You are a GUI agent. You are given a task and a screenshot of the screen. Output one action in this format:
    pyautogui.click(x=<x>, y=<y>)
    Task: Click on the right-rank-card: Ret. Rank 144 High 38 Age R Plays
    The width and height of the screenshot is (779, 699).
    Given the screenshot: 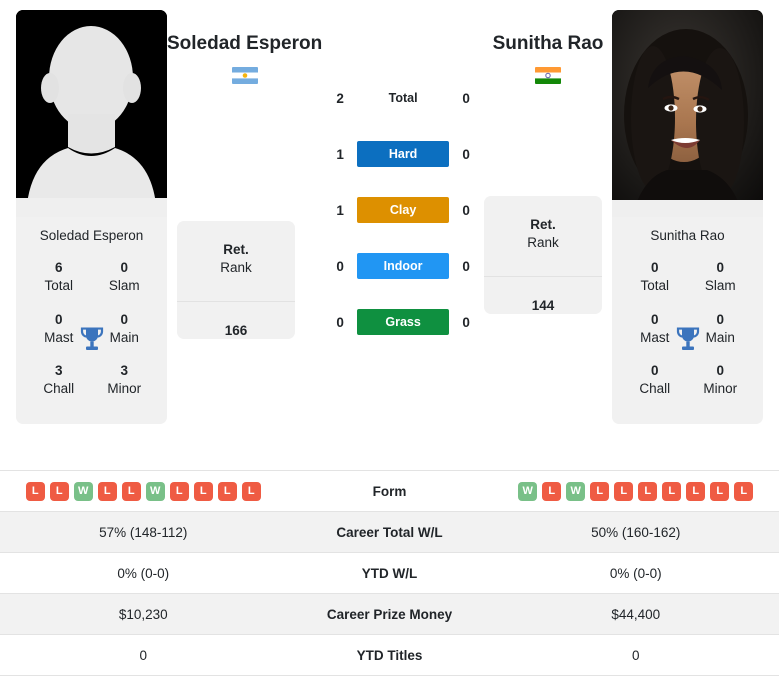 What is the action you would take?
    pyautogui.click(x=543, y=255)
    